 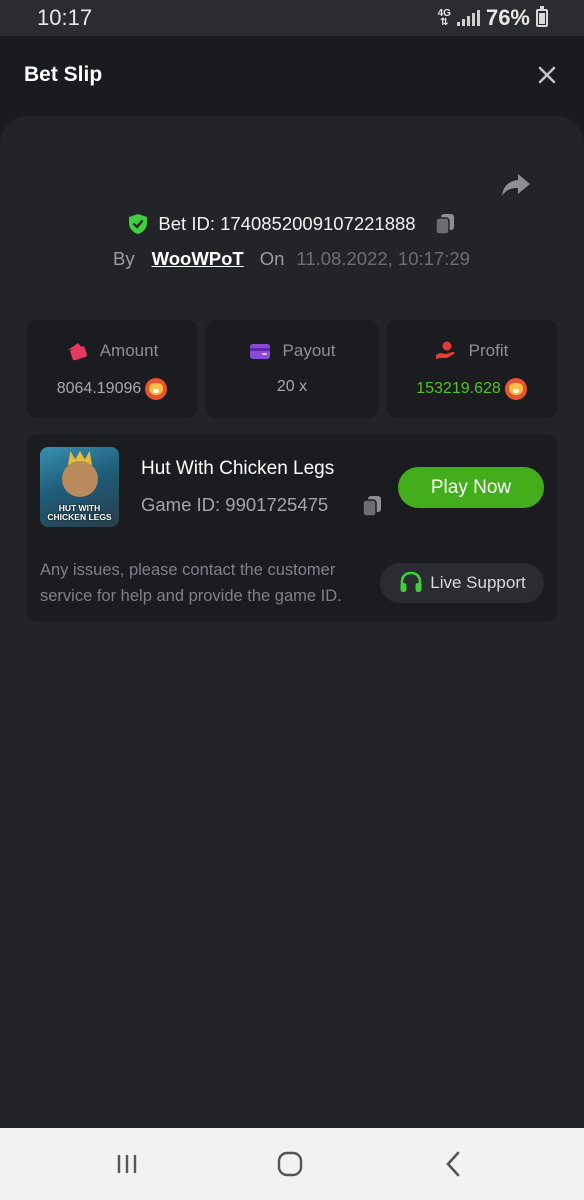 What do you see at coordinates (292, 369) in the screenshot?
I see `payout-card: Payout 20 x` at bounding box center [292, 369].